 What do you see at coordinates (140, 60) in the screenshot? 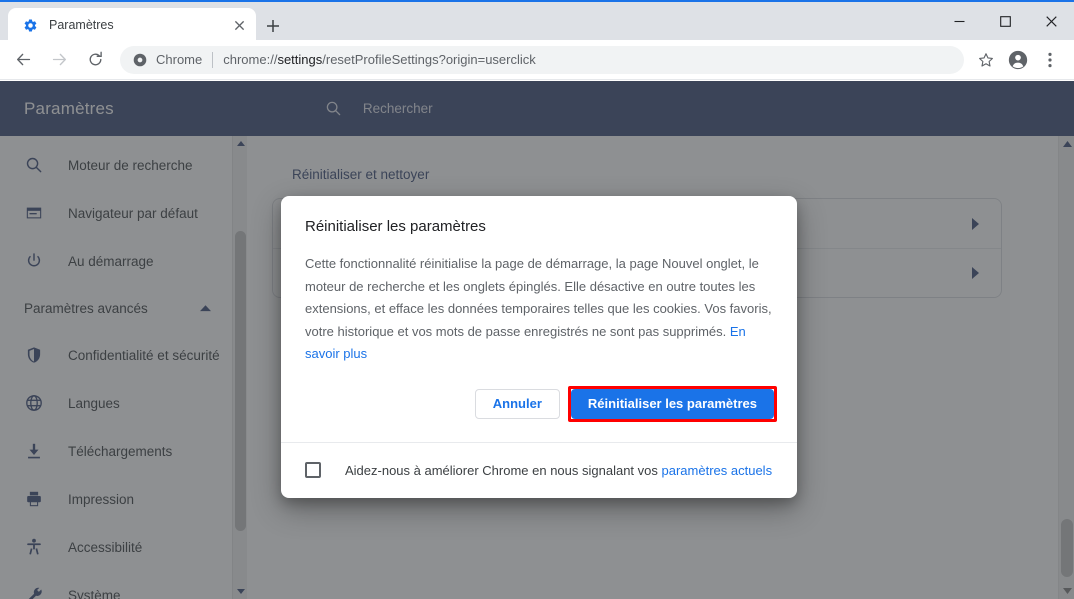
I see `chrome-logo-icon` at bounding box center [140, 60].